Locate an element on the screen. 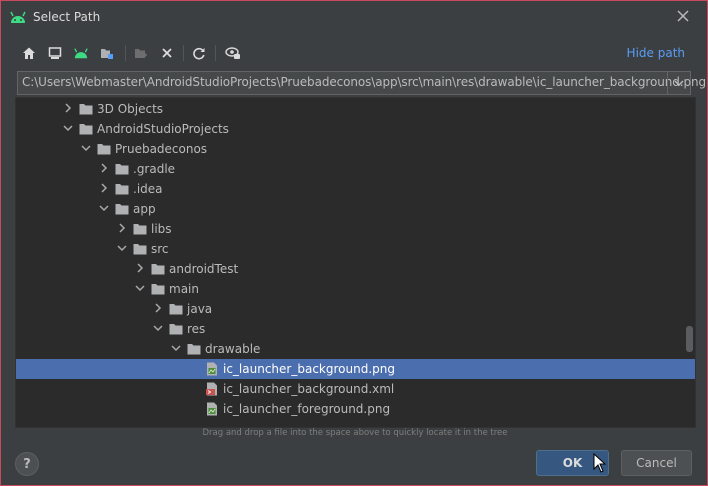  mouse-cursor-icon is located at coordinates (600, 463).